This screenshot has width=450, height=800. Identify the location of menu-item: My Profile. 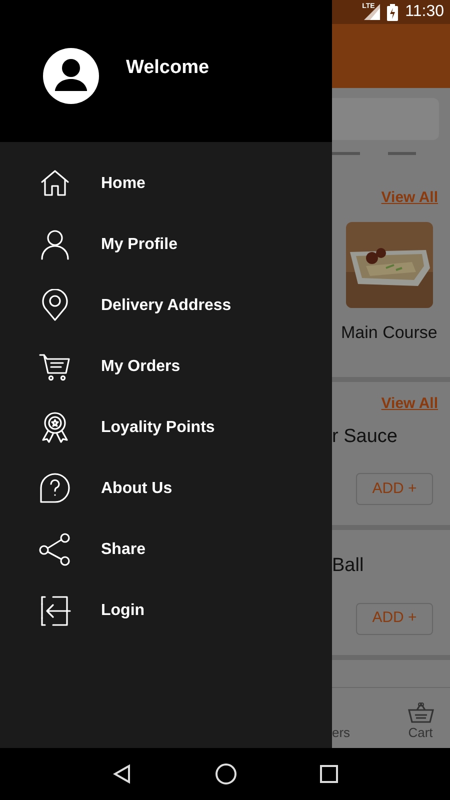
(166, 244).